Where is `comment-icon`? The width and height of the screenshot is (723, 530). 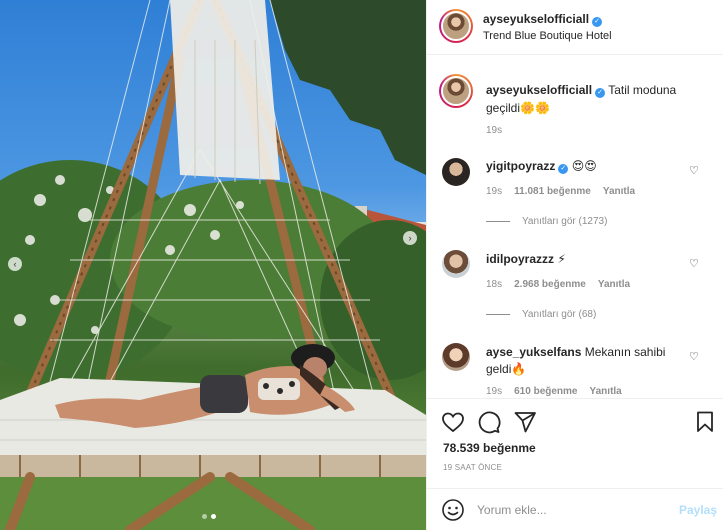 comment-icon is located at coordinates (489, 422).